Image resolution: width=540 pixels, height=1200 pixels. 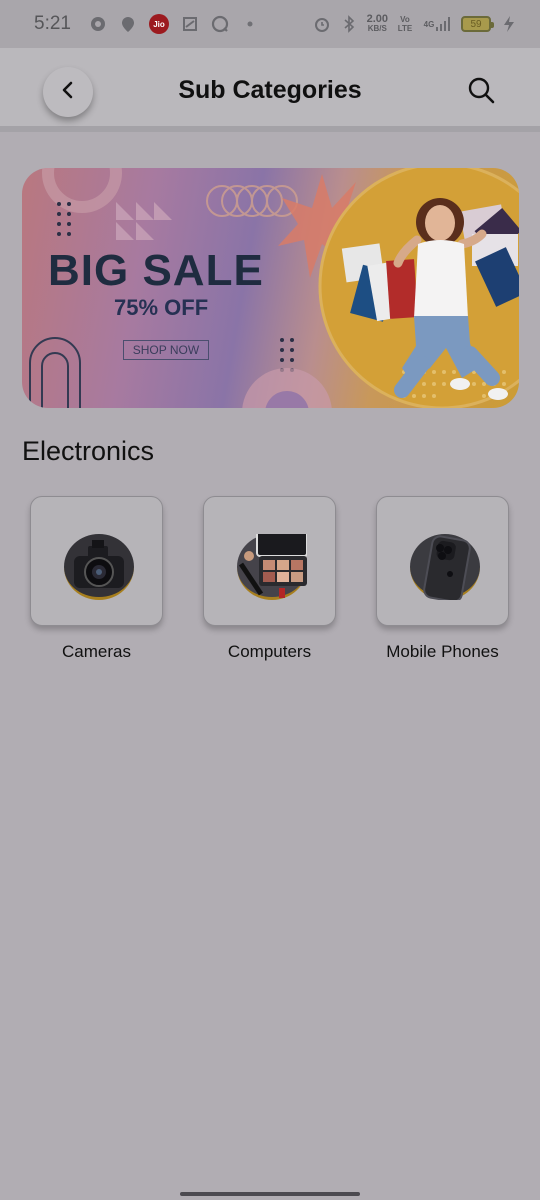 I want to click on jio-icon: Jio, so click(x=158, y=24).